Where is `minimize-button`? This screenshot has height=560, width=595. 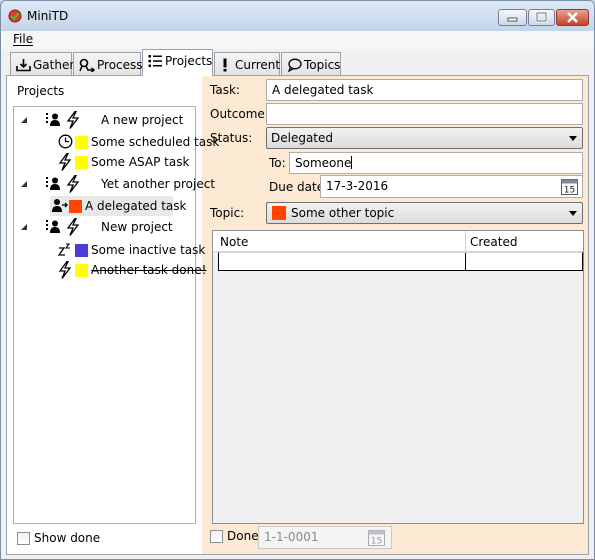 minimize-button is located at coordinates (512, 17).